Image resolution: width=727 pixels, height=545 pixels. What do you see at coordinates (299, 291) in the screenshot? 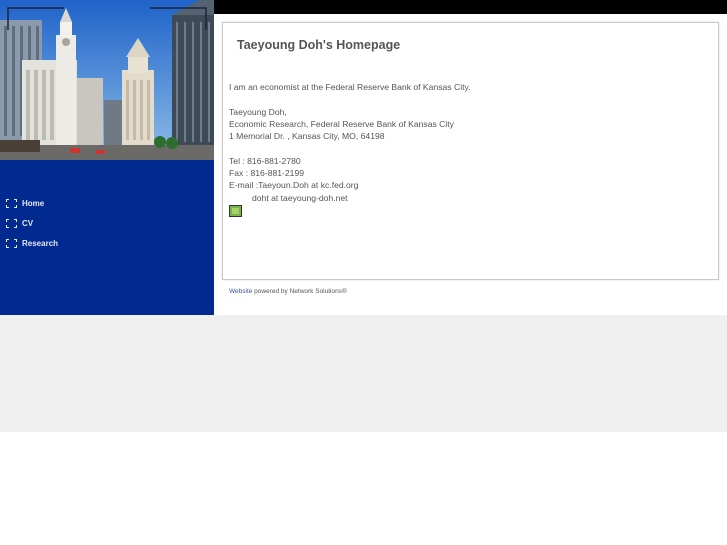
I see `footer-text: powered by Network Solutions®` at bounding box center [299, 291].